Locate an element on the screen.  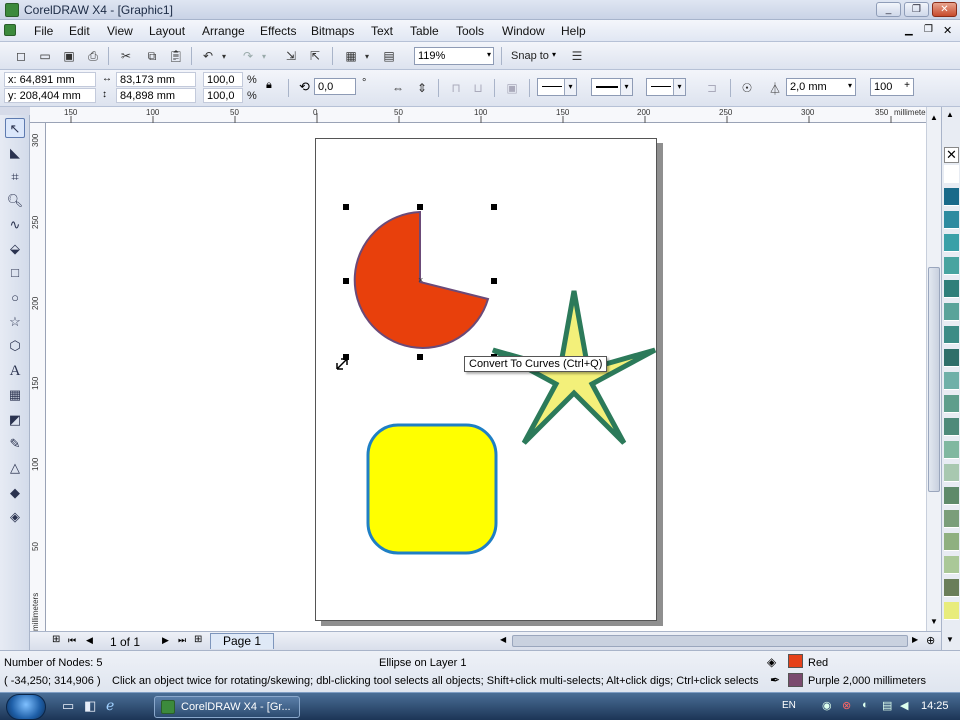
fill-color-swatch is located at coordinates (795, 661).